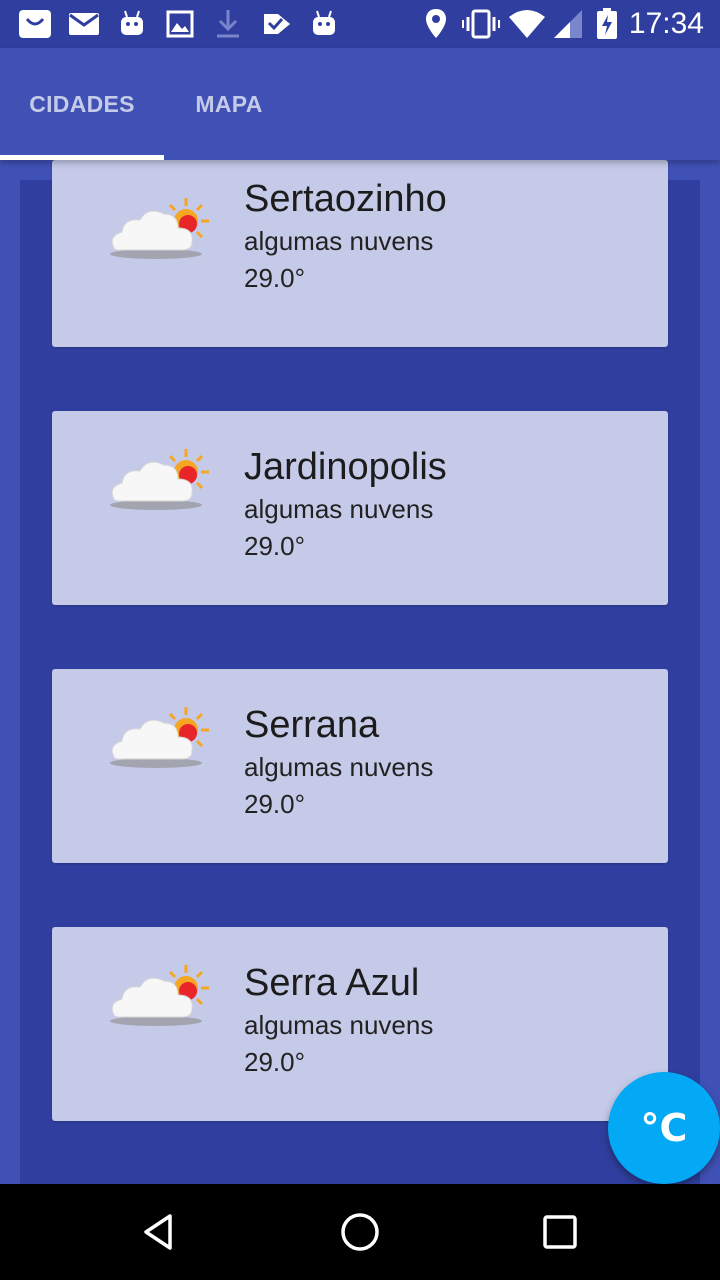  Describe the element at coordinates (84, 24) in the screenshot. I see `mail-icon` at that location.